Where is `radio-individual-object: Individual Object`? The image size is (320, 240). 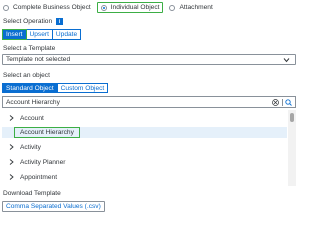 radio-individual-object: Individual Object is located at coordinates (130, 7).